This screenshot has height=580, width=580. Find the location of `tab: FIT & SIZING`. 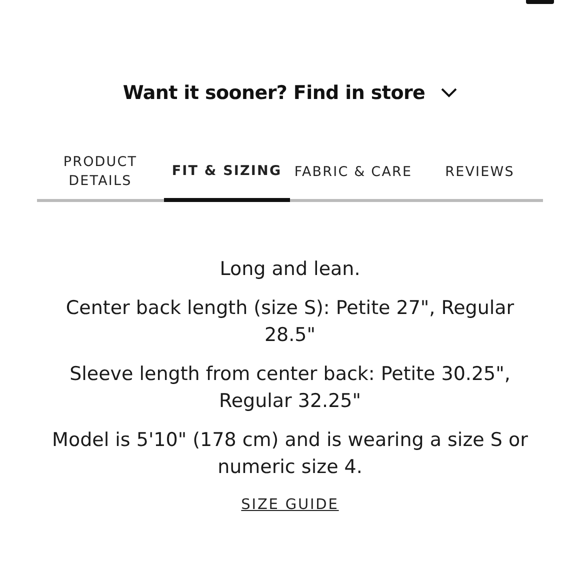

tab: FIT & SIZING is located at coordinates (227, 176).